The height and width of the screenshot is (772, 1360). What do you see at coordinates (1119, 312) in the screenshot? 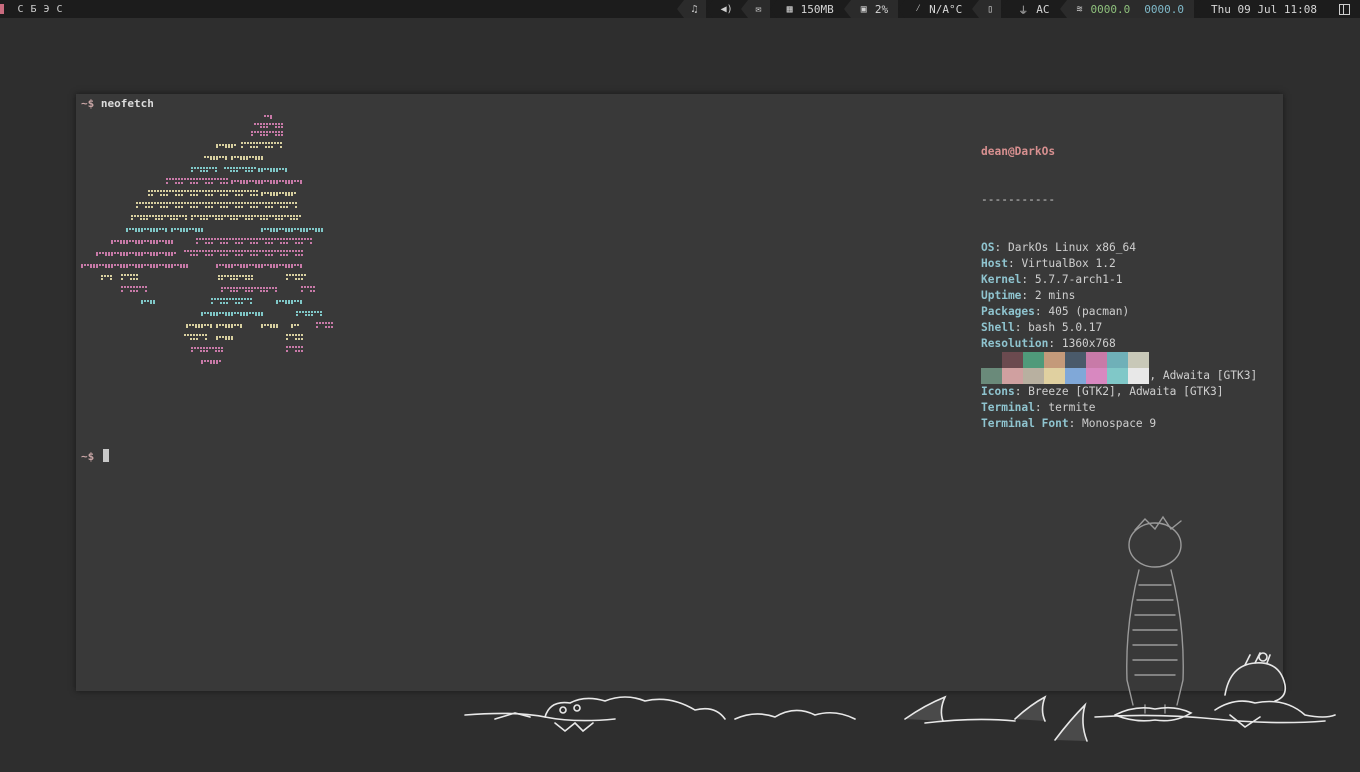
I see `info-row: Packages: 405 (pacman)` at bounding box center [1119, 312].